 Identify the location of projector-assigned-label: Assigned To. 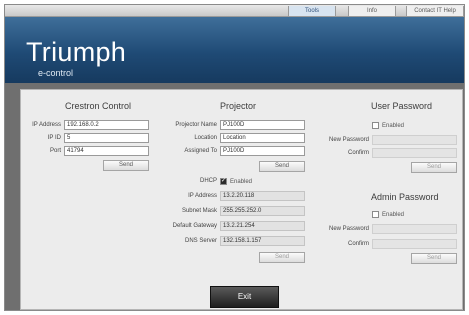
(200, 151).